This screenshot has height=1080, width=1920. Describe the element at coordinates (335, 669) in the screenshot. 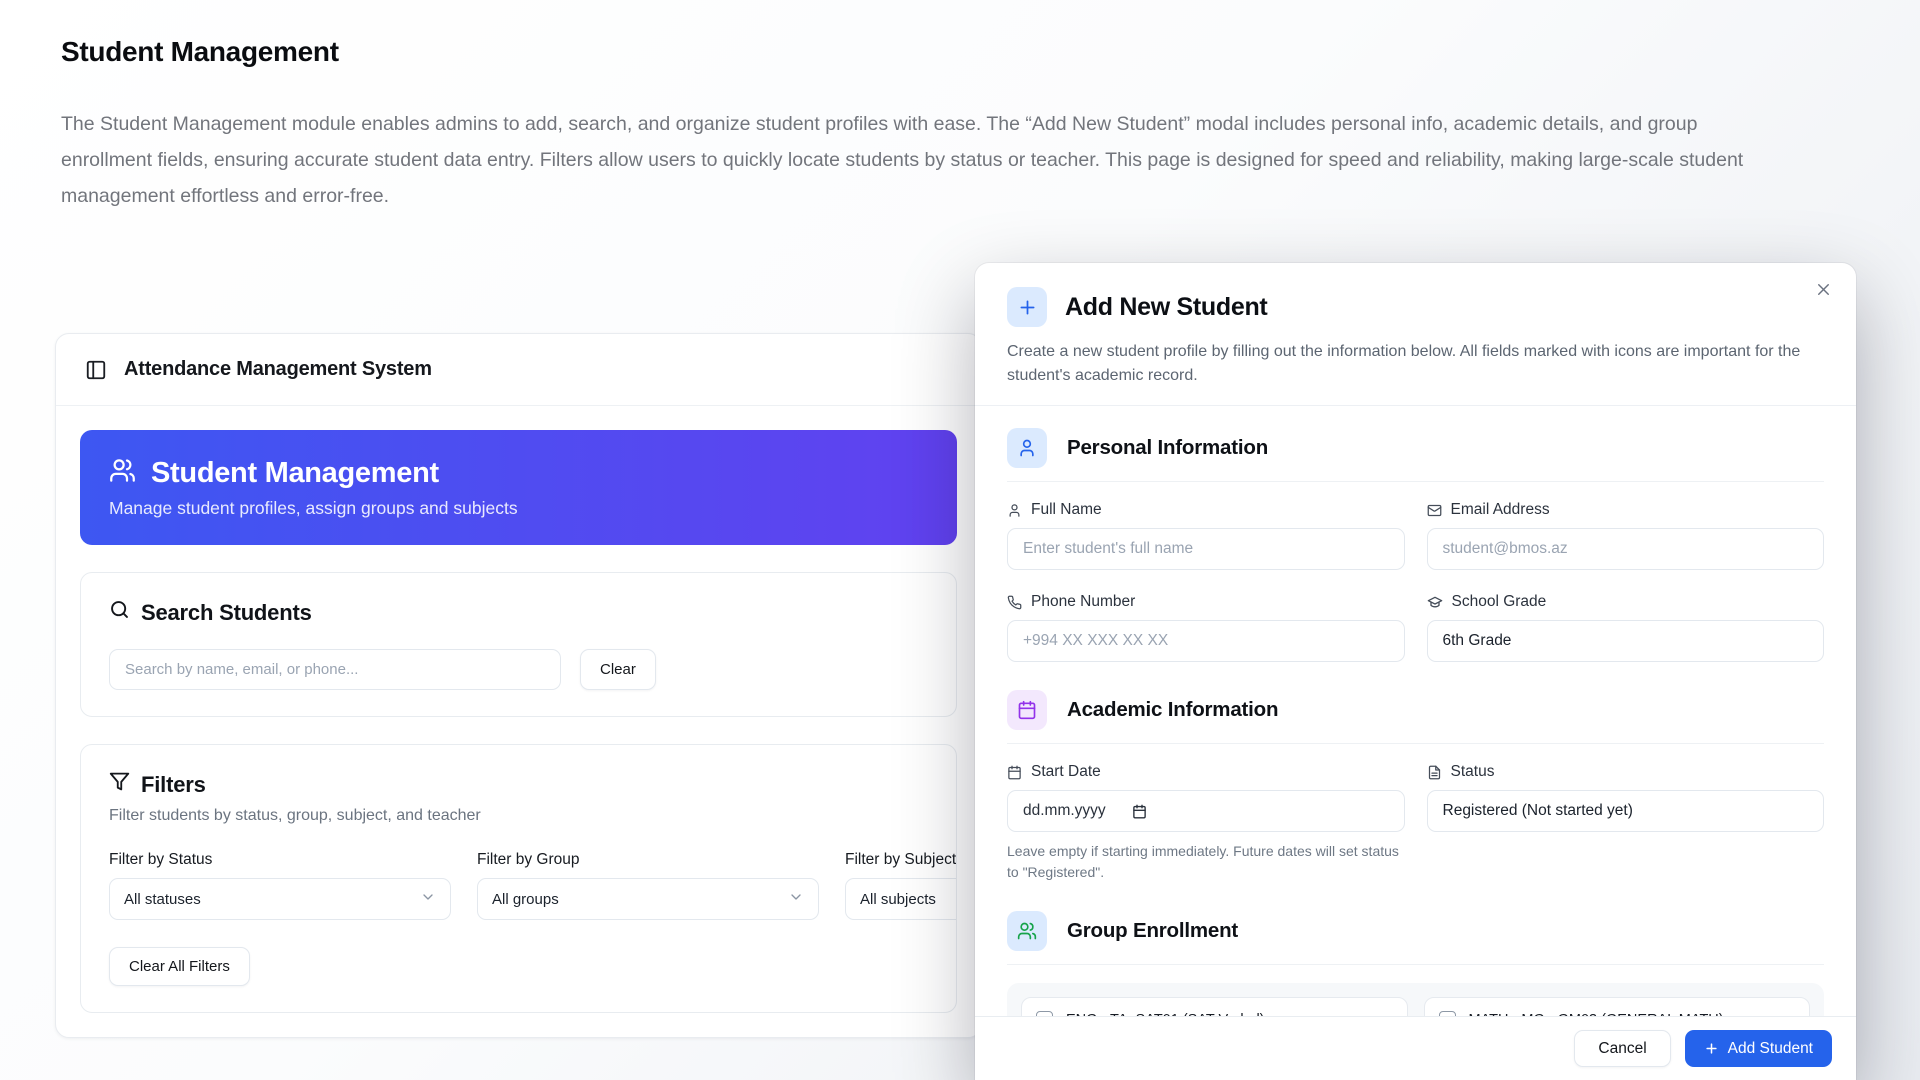

I see `search-input` at that location.